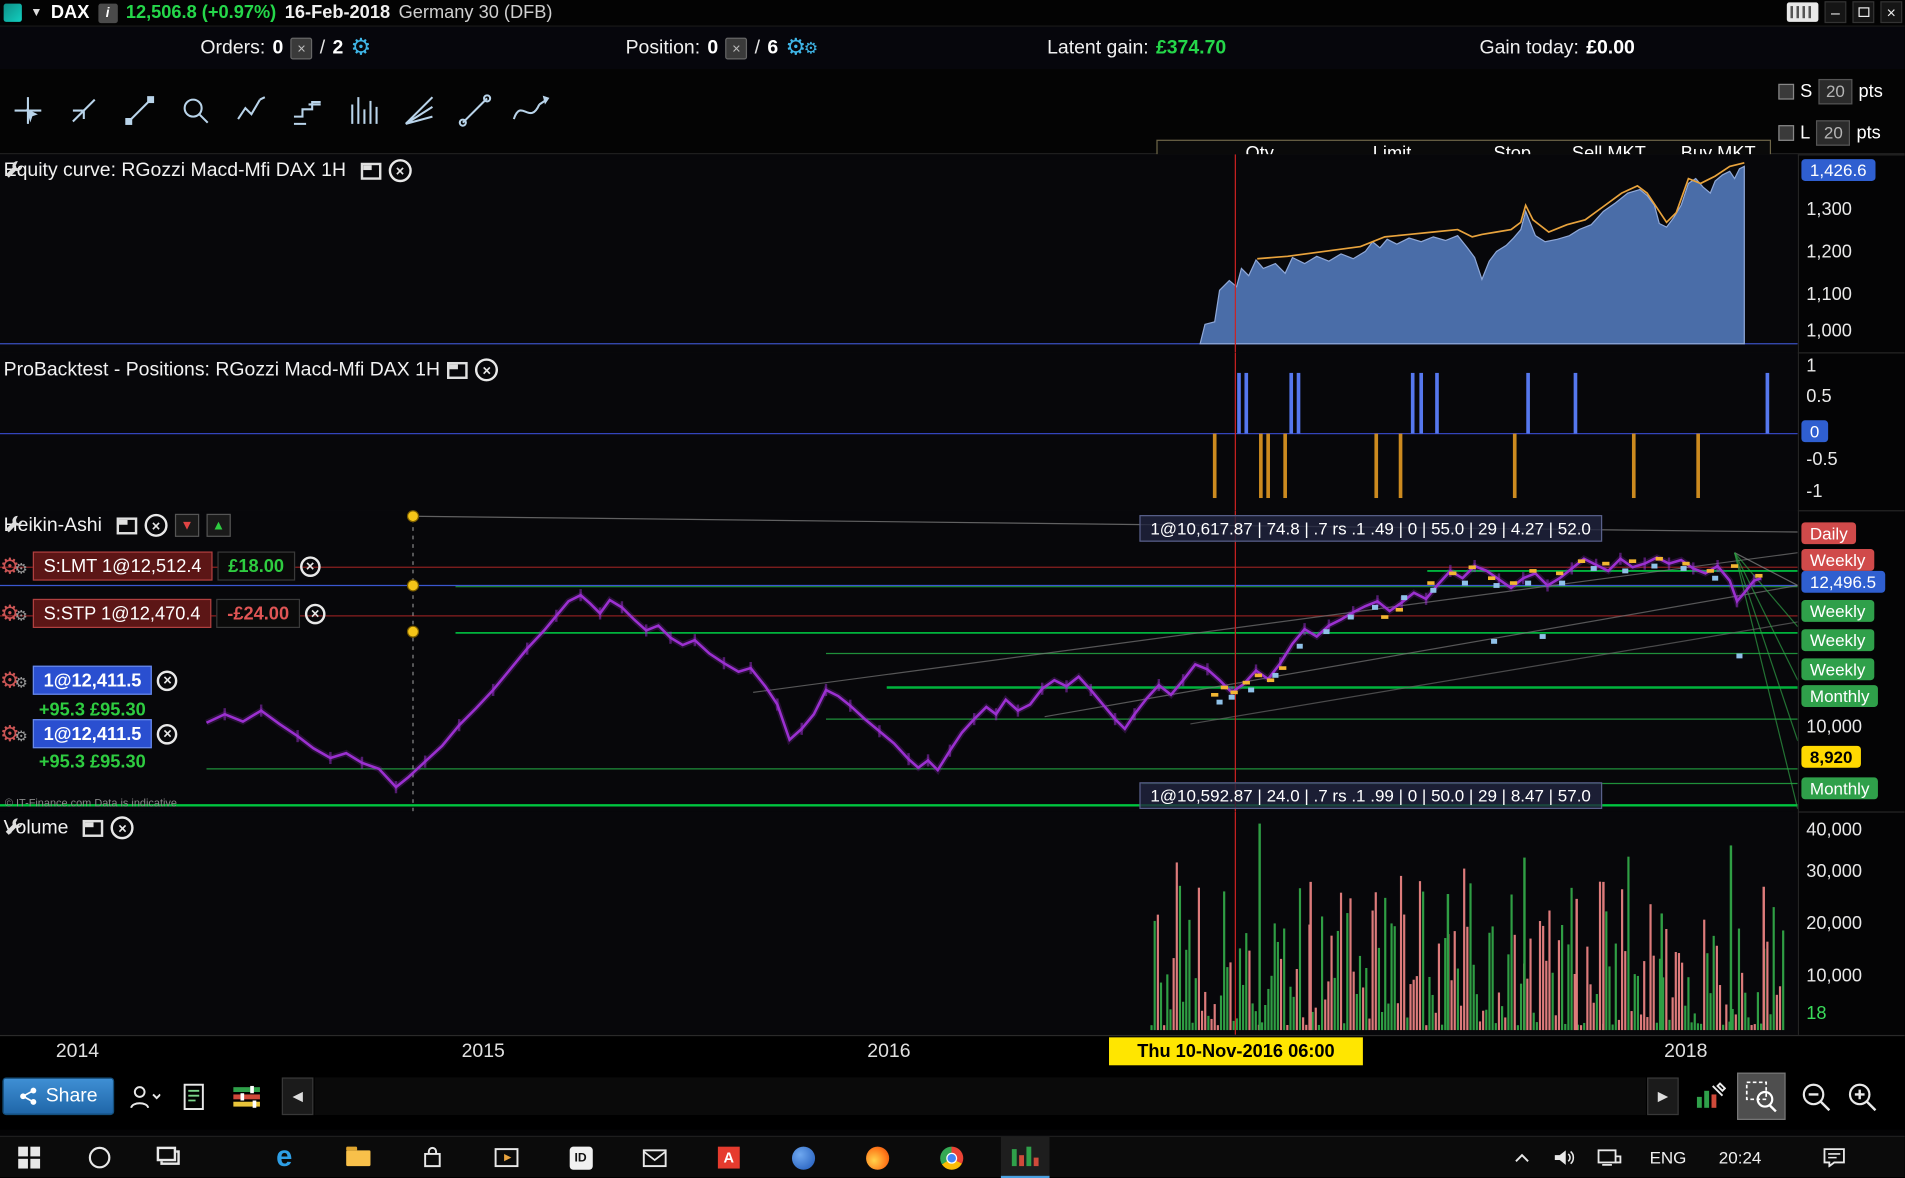  Describe the element at coordinates (1802, 12) in the screenshot. I see `keyboard-icon` at that location.